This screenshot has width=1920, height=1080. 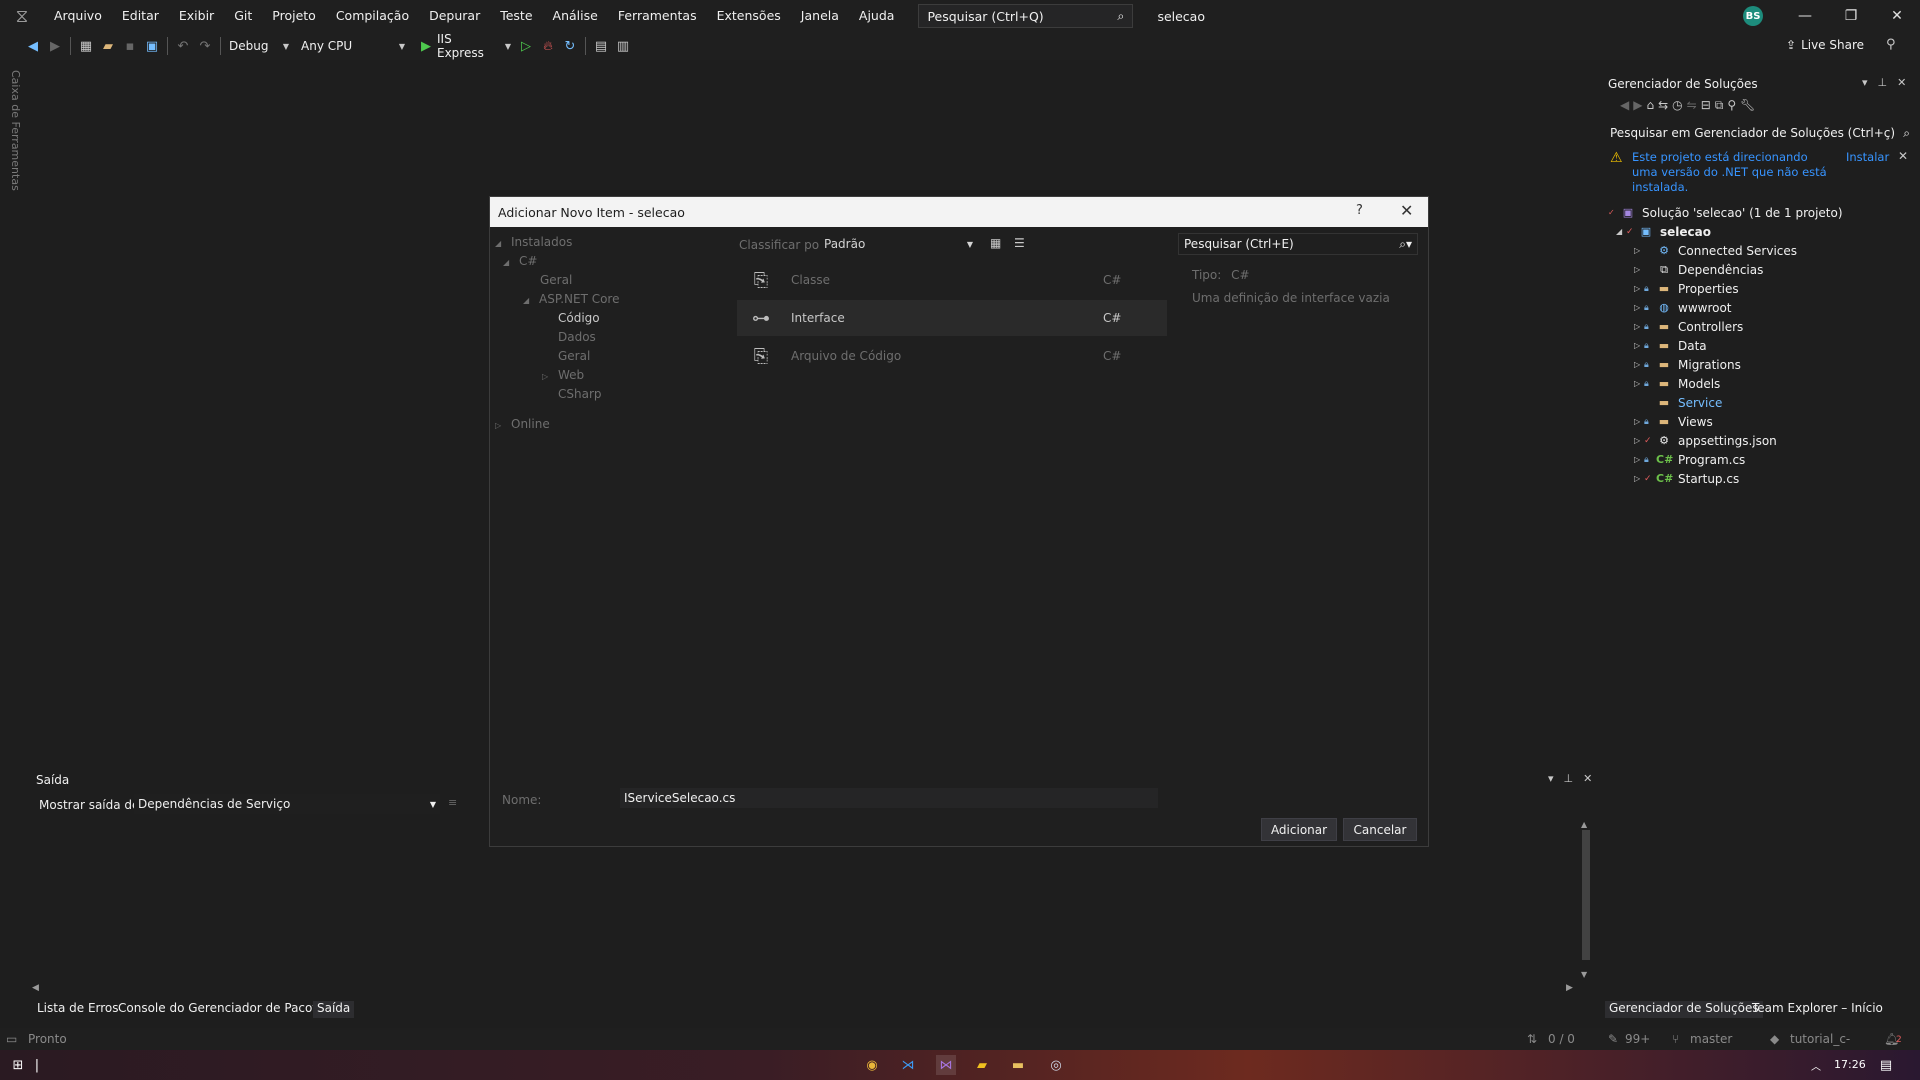 I want to click on list-view-icon: ☰, so click(x=1019, y=243).